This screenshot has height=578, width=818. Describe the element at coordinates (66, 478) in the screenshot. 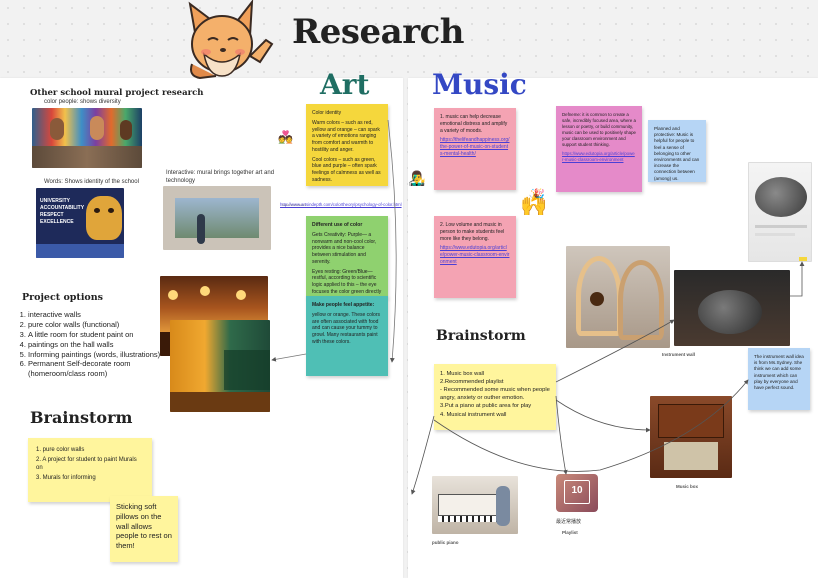

I see `note-text: 3. Murals for informing` at that location.